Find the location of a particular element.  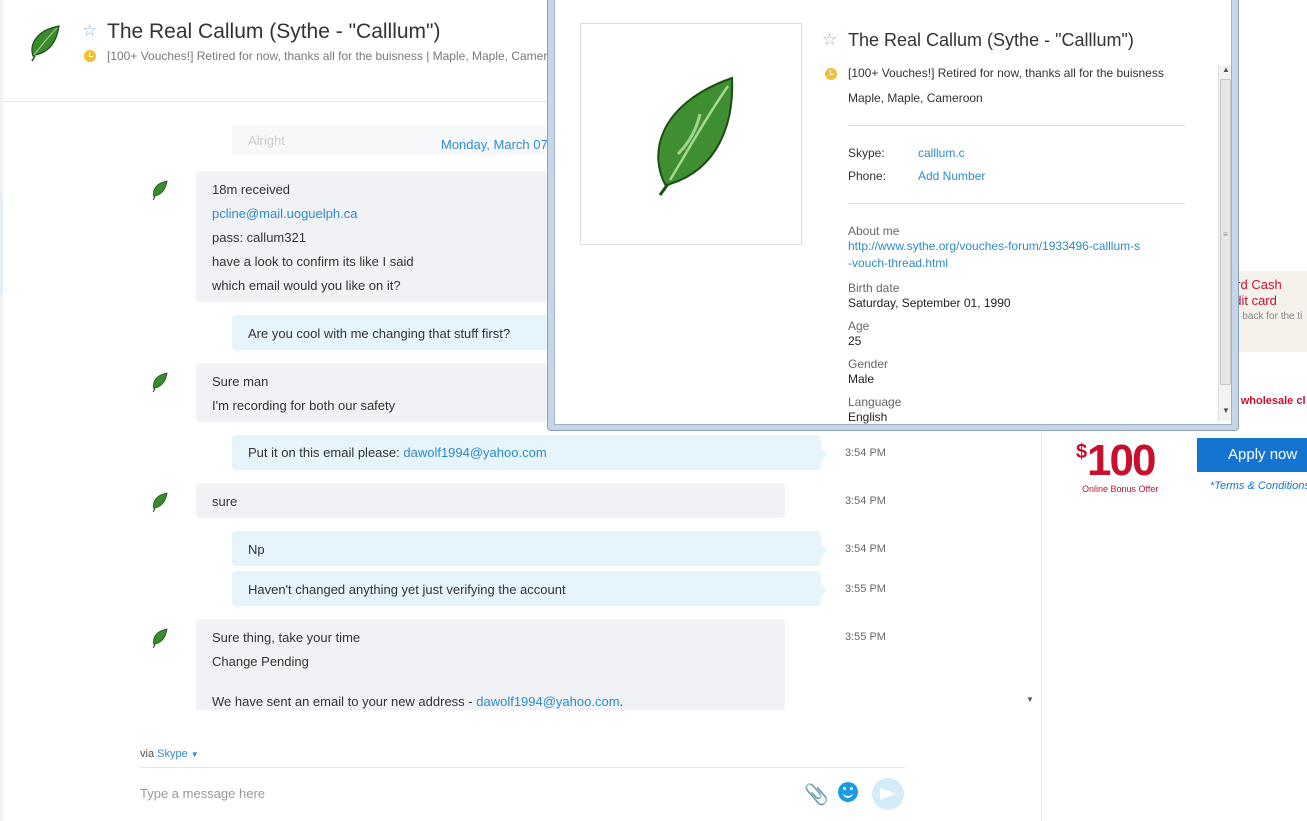

scroll-up-arrow-icon: ▲ is located at coordinates (1226, 69).